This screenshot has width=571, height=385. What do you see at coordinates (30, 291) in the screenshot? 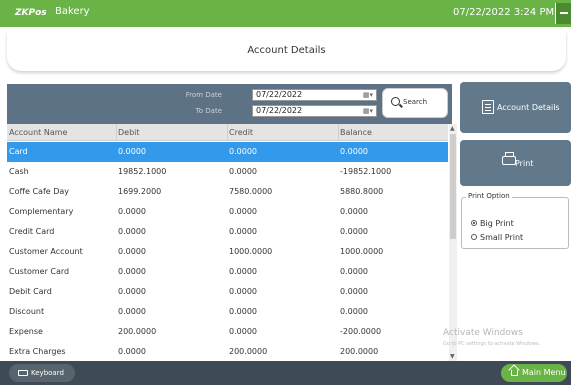
I see `account-name-cell: Debit Card` at bounding box center [30, 291].